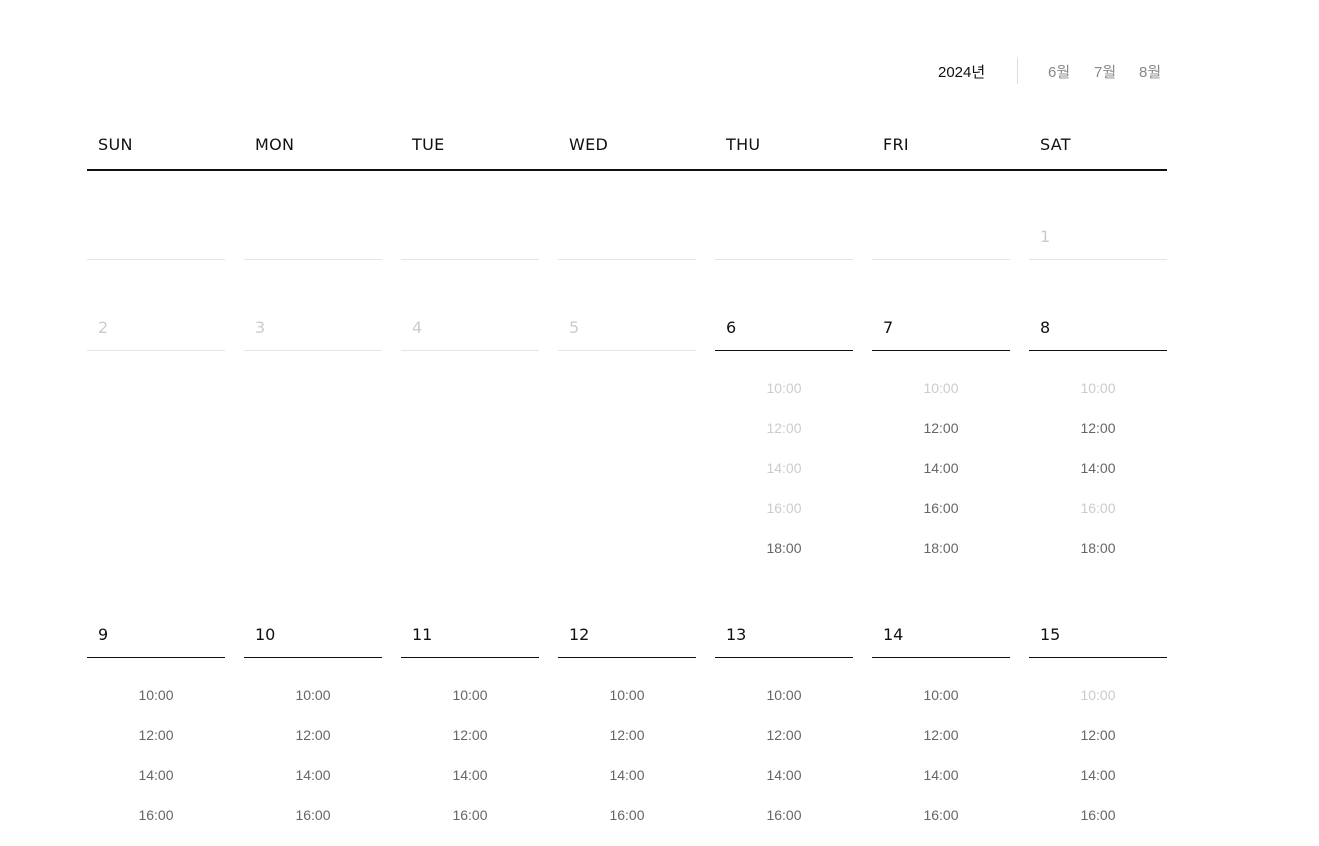  Describe the element at coordinates (1058, 74) in the screenshot. I see `month-tab-june: 6월` at that location.